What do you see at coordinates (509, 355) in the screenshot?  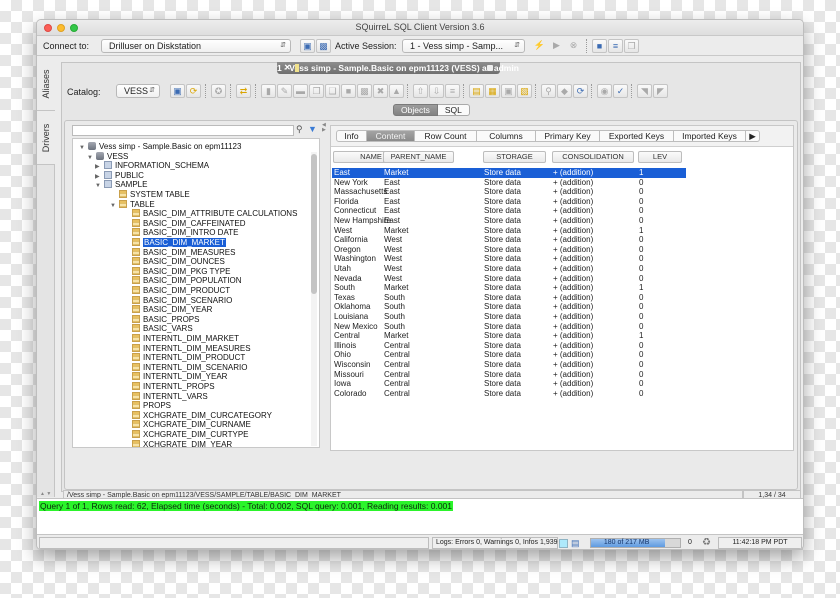 I see `table-row: Ohio Central Store data + (addition) 0` at bounding box center [509, 355].